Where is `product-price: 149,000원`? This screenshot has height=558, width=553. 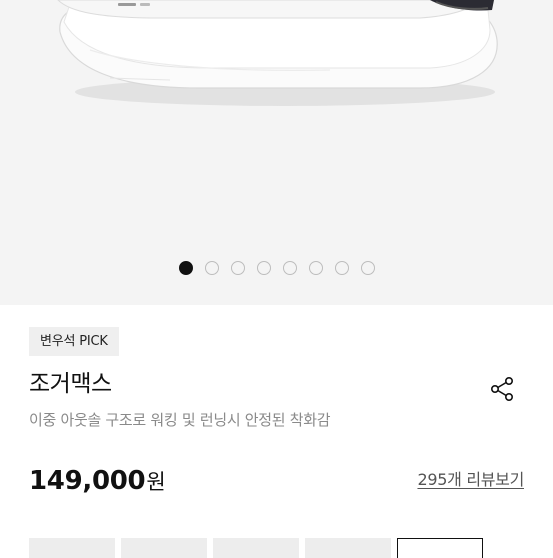 product-price: 149,000원 is located at coordinates (97, 481).